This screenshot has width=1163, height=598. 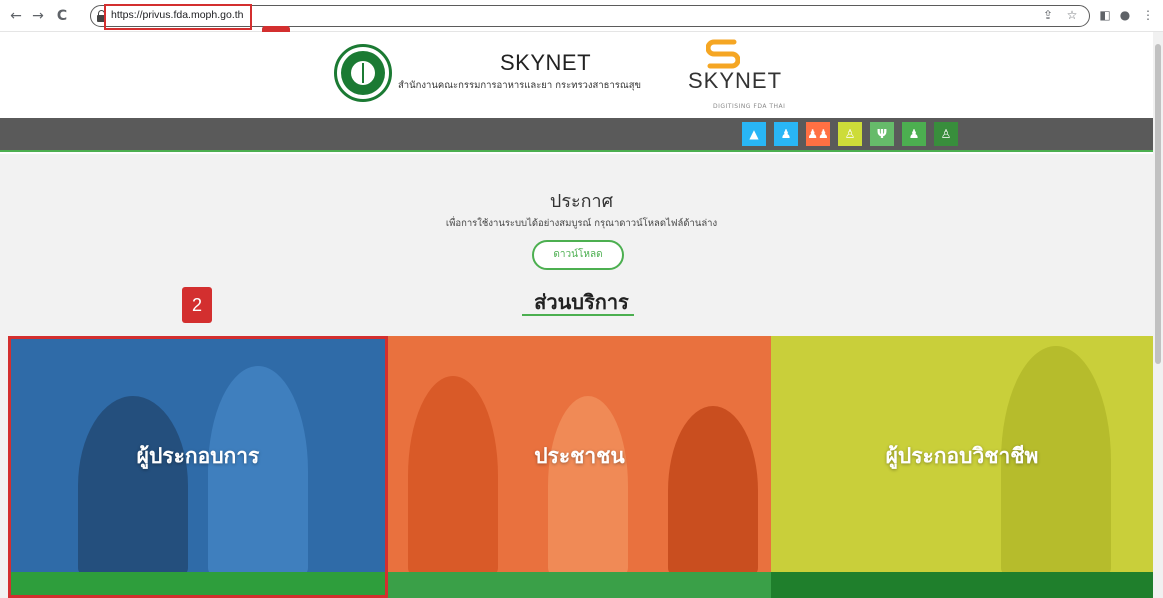 What do you see at coordinates (946, 134) in the screenshot?
I see `admin-icon: ♙` at bounding box center [946, 134].